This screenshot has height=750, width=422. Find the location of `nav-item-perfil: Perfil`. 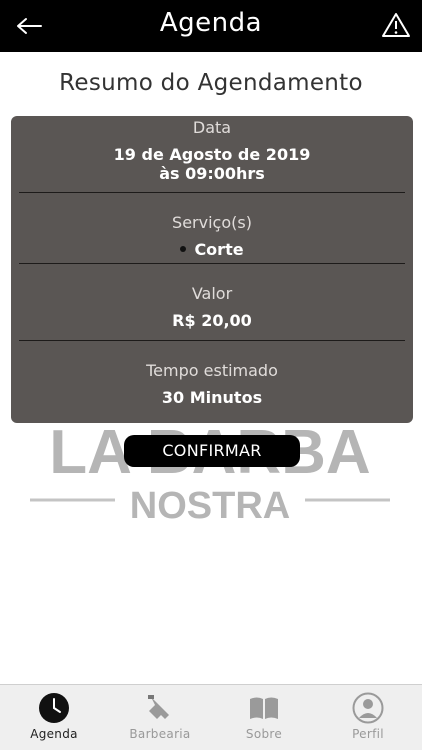

nav-item-perfil: Perfil is located at coordinates (368, 716).